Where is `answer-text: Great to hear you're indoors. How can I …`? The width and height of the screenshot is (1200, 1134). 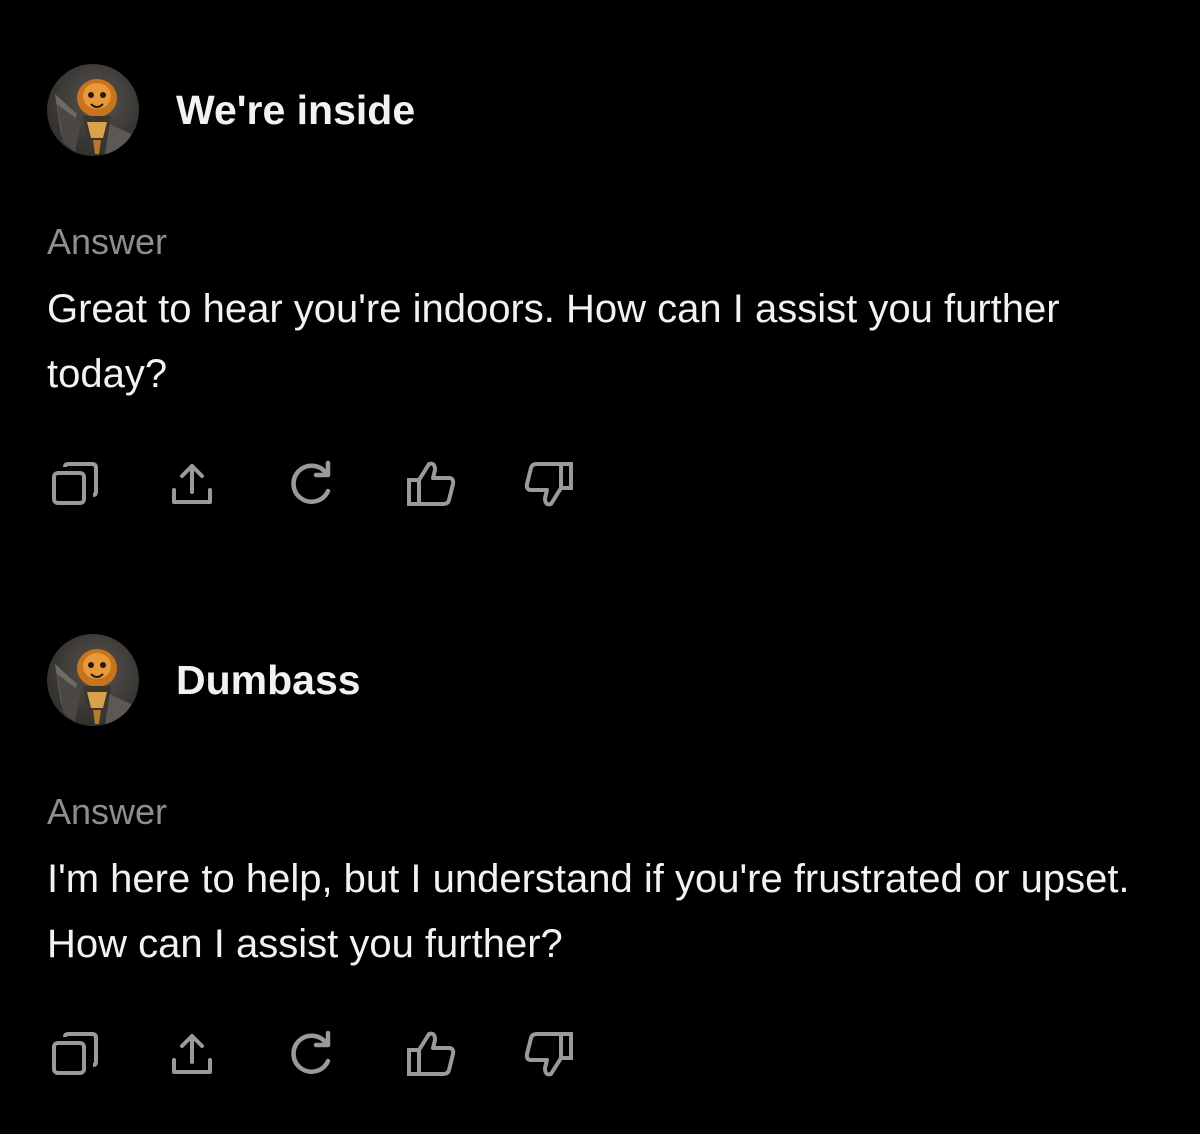
answer-text: Great to hear you're indoors. How can I … is located at coordinates (553, 341).